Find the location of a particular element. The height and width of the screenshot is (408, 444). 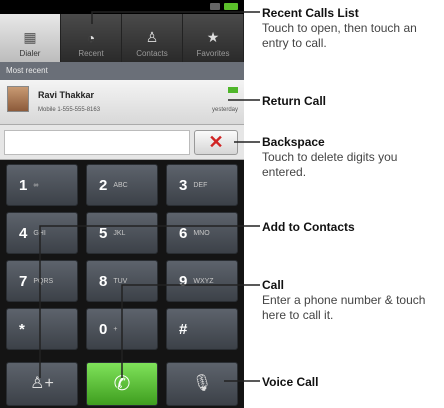

annotation-return: Return Call is located at coordinates (294, 101).